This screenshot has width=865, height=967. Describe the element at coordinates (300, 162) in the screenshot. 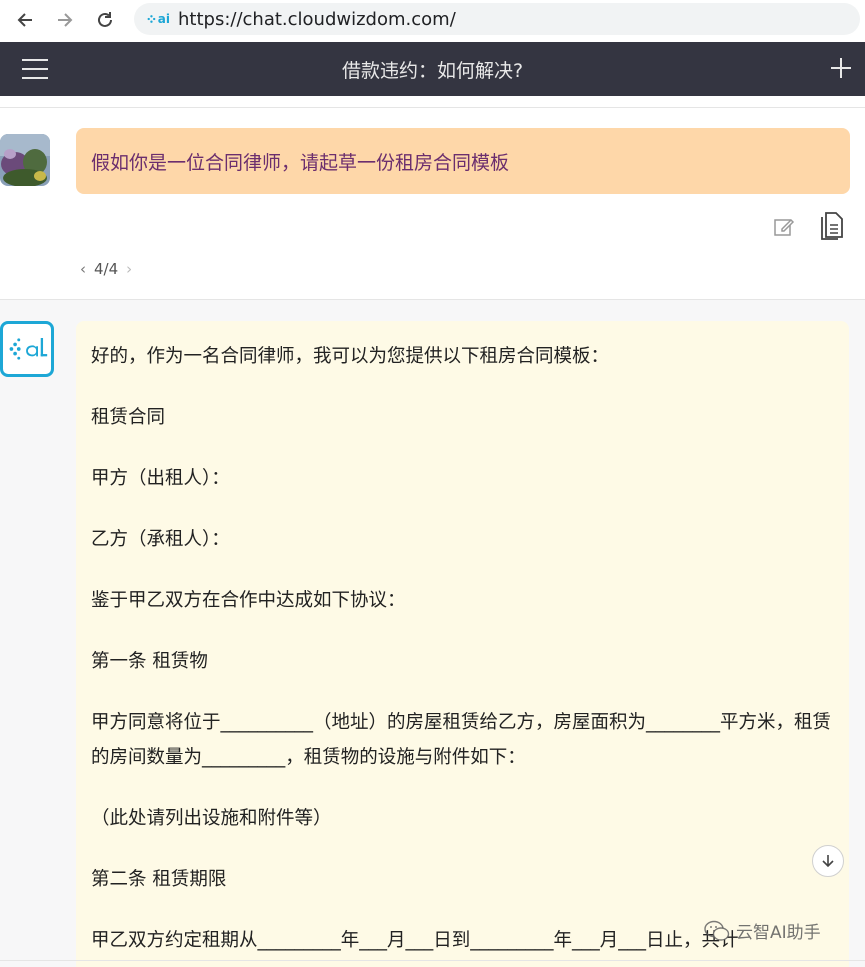

I see `user-message-text: 假如你是一位合同律师，请起草一份租房合同模板` at that location.